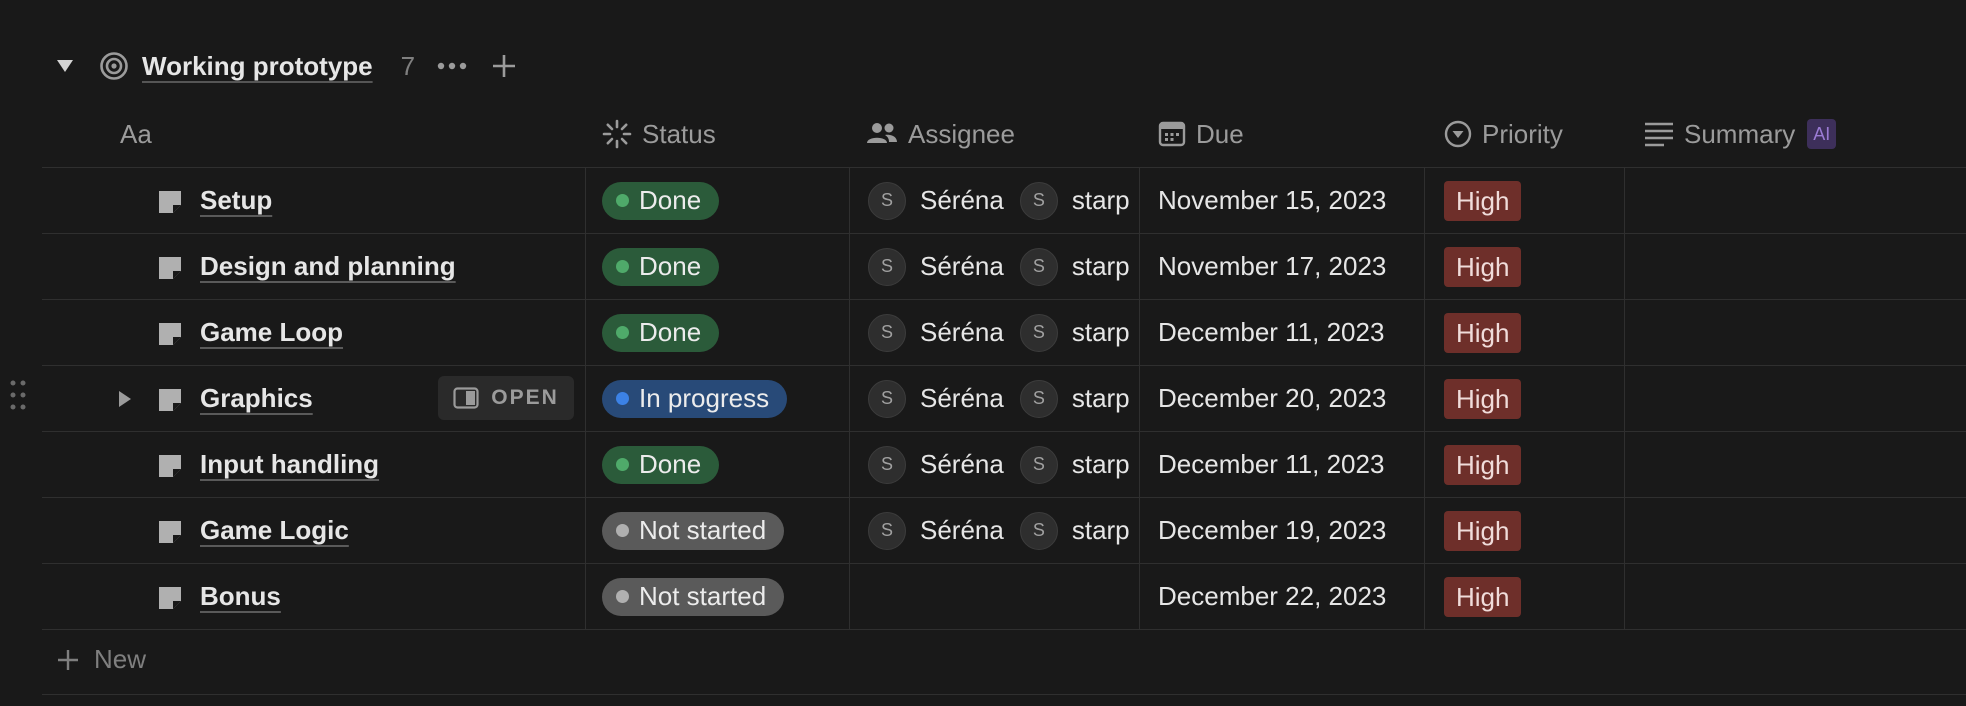  What do you see at coordinates (328, 266) in the screenshot?
I see `row-title: Design and planning` at bounding box center [328, 266].